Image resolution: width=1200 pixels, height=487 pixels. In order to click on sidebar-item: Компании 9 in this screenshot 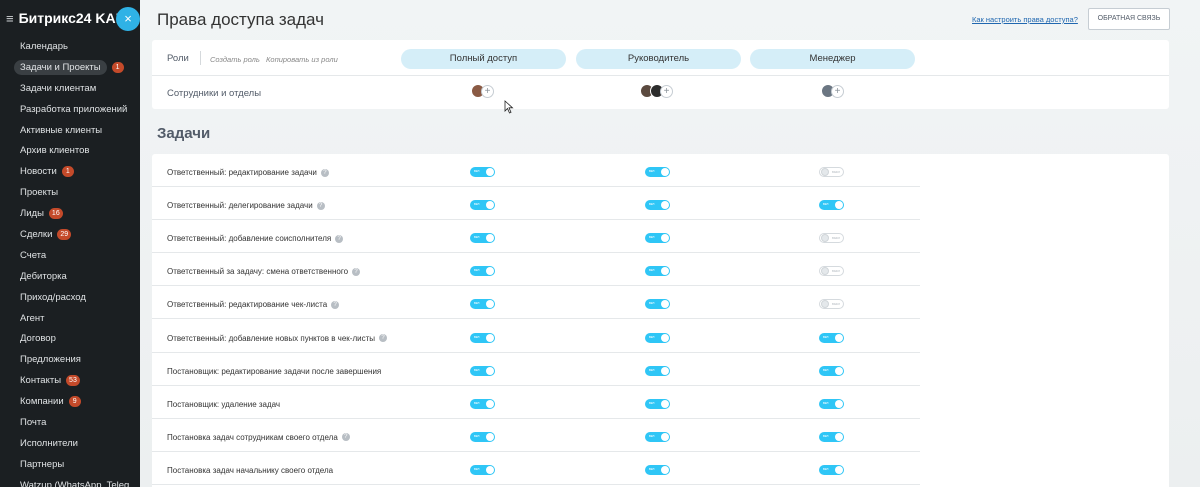, I will do `click(70, 401)`.